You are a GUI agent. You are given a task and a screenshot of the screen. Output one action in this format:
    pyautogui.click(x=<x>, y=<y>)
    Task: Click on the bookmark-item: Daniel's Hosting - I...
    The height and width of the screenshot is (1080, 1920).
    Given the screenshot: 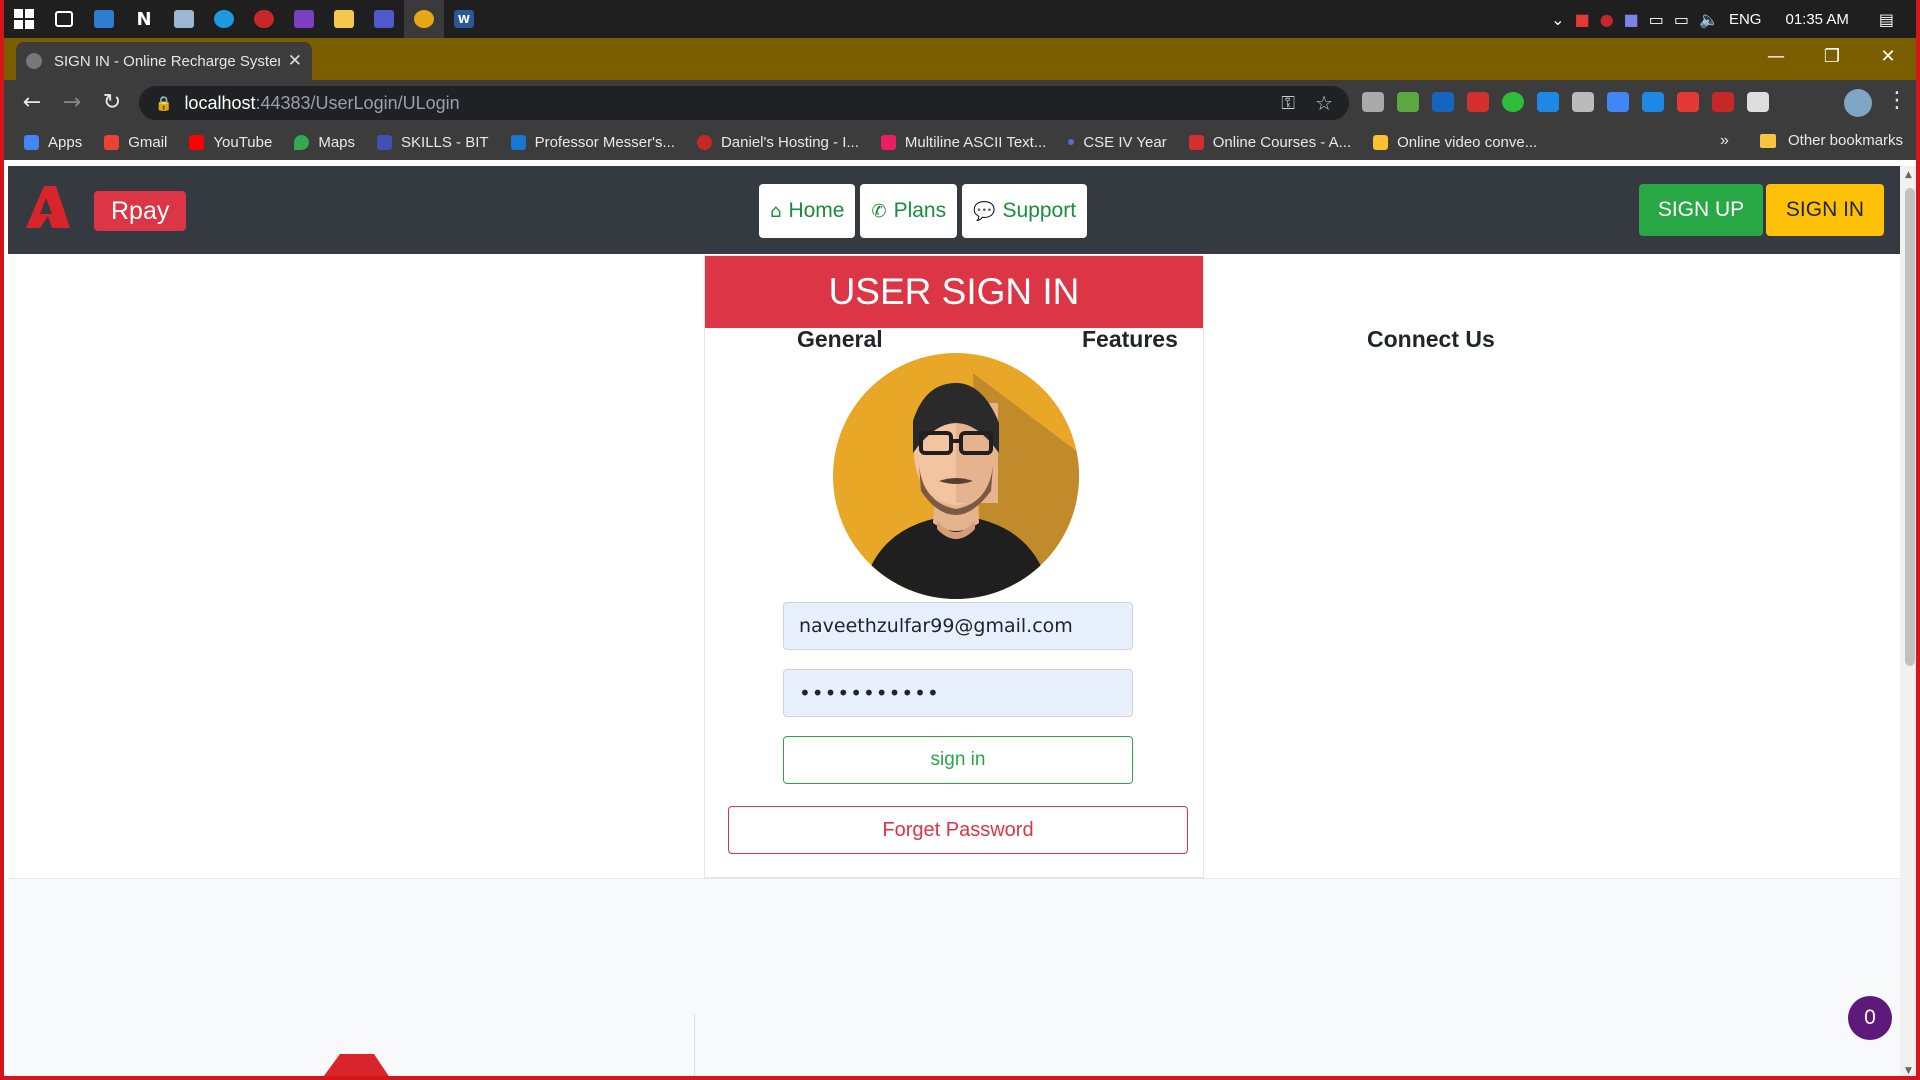 What is the action you would take?
    pyautogui.click(x=777, y=142)
    